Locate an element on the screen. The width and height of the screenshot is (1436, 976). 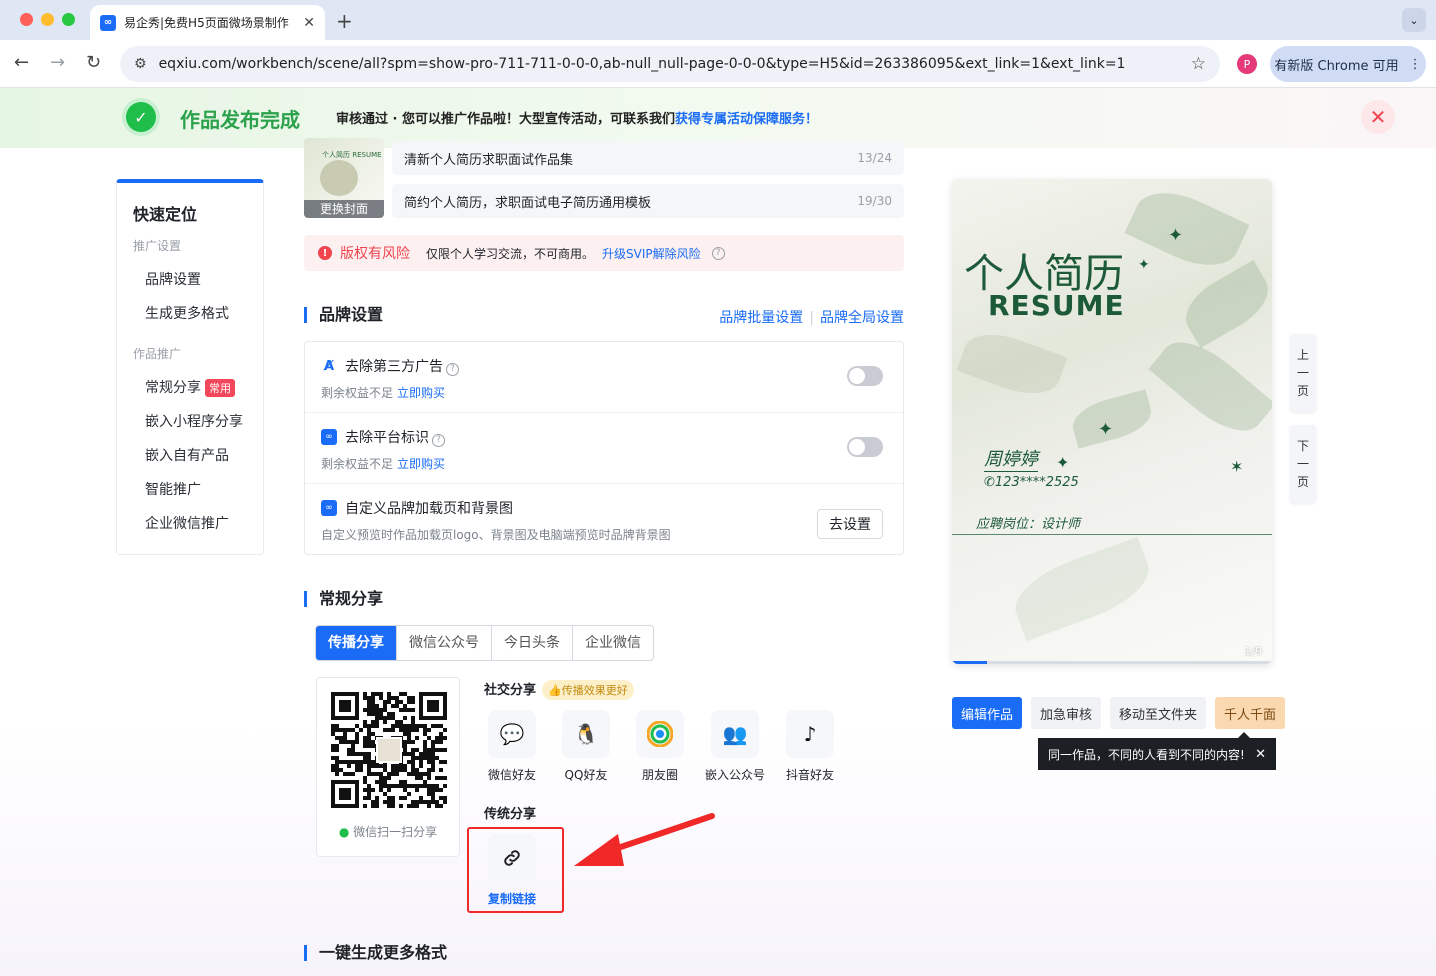
remove-logo-sub: 剩余权益不足 立即购买 is located at coordinates (383, 464).